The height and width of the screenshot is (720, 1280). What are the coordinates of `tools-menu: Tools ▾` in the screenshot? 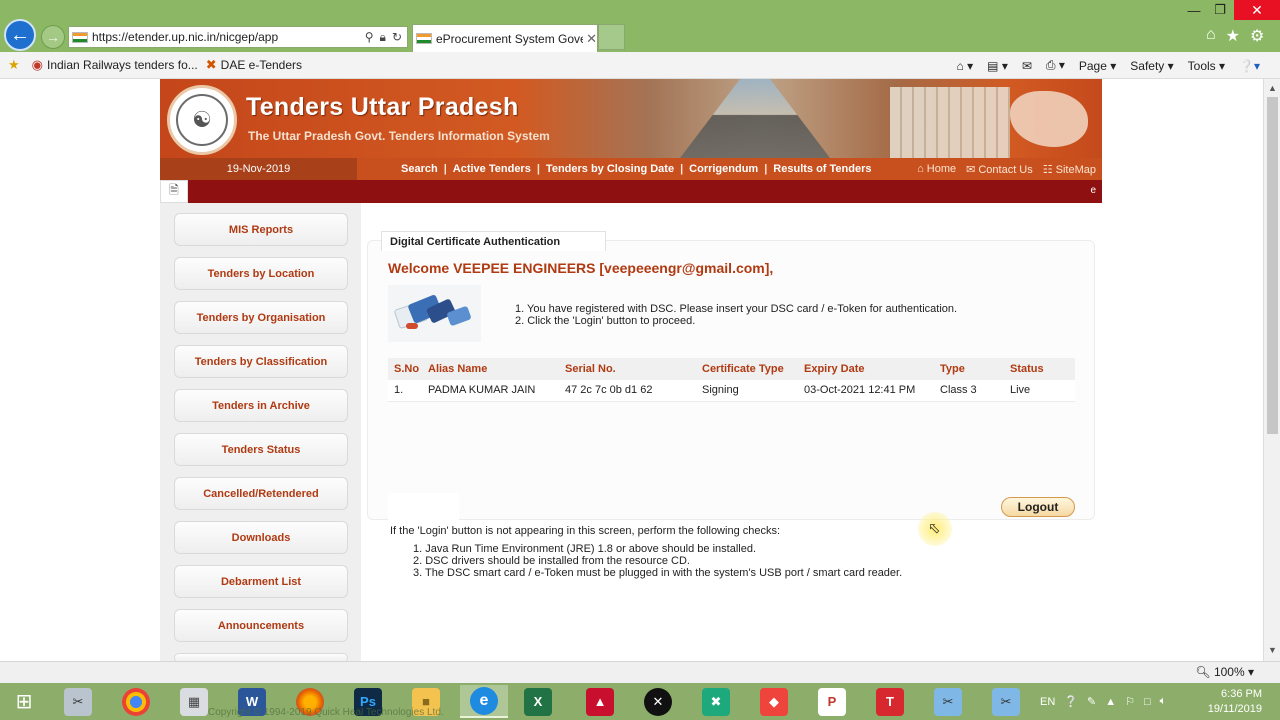 It's located at (1206, 66).